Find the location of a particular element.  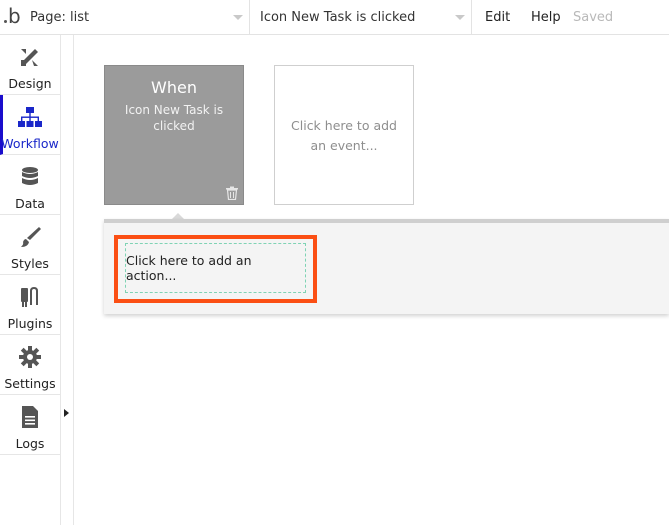

design-icon is located at coordinates (29, 57).